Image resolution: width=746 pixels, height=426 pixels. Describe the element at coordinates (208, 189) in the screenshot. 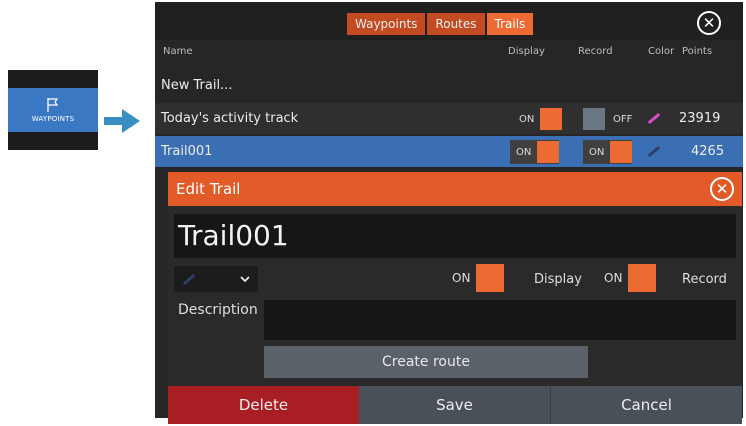

I see `dialog-title: Edit Trail` at that location.